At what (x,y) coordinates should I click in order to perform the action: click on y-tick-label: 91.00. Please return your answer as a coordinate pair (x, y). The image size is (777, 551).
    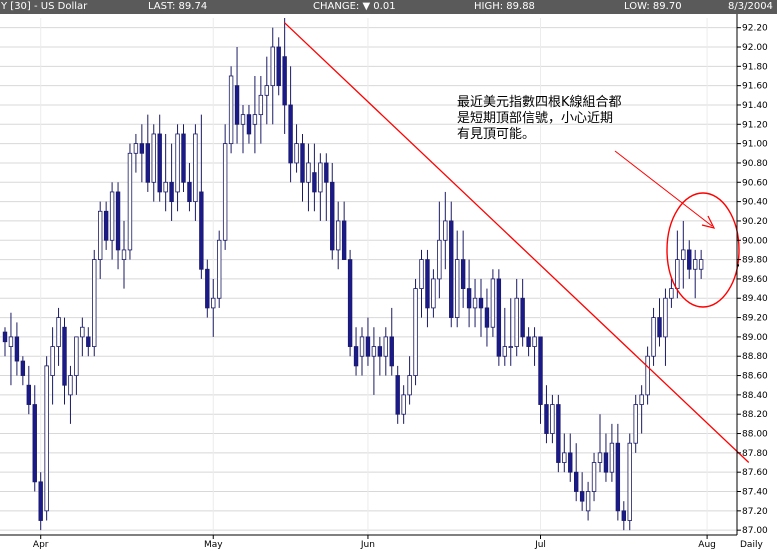
    Looking at the image, I should click on (755, 145).